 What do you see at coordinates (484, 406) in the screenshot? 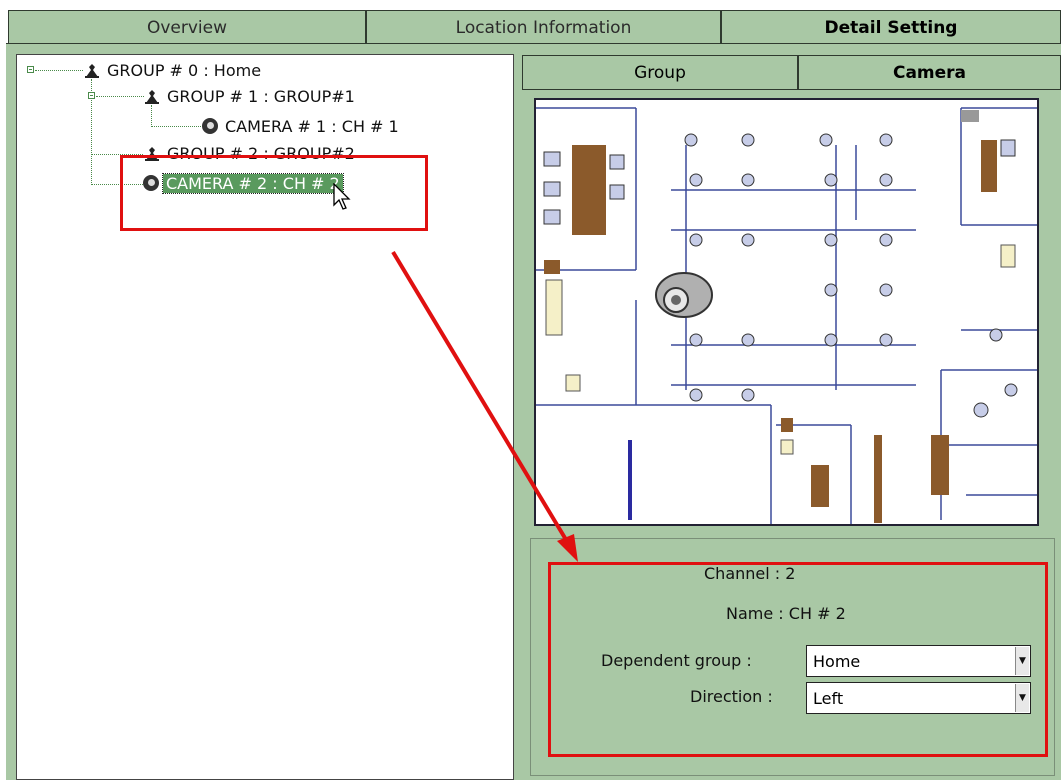
I see `annotation-arrow` at bounding box center [484, 406].